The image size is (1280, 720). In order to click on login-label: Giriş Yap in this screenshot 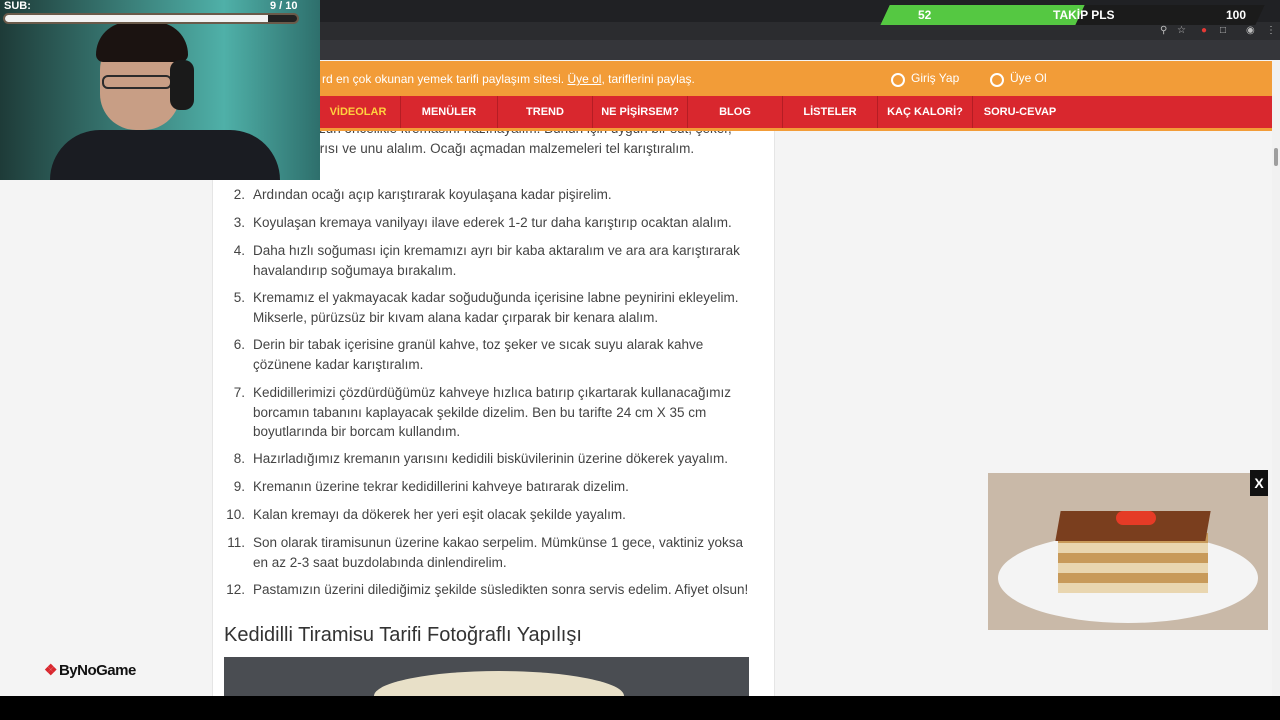, I will do `click(935, 78)`.